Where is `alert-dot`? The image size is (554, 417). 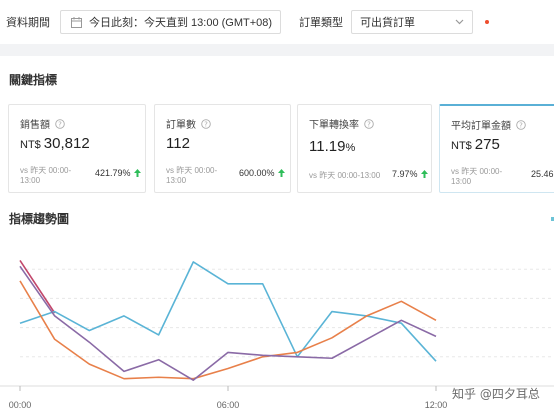
alert-dot is located at coordinates (487, 22).